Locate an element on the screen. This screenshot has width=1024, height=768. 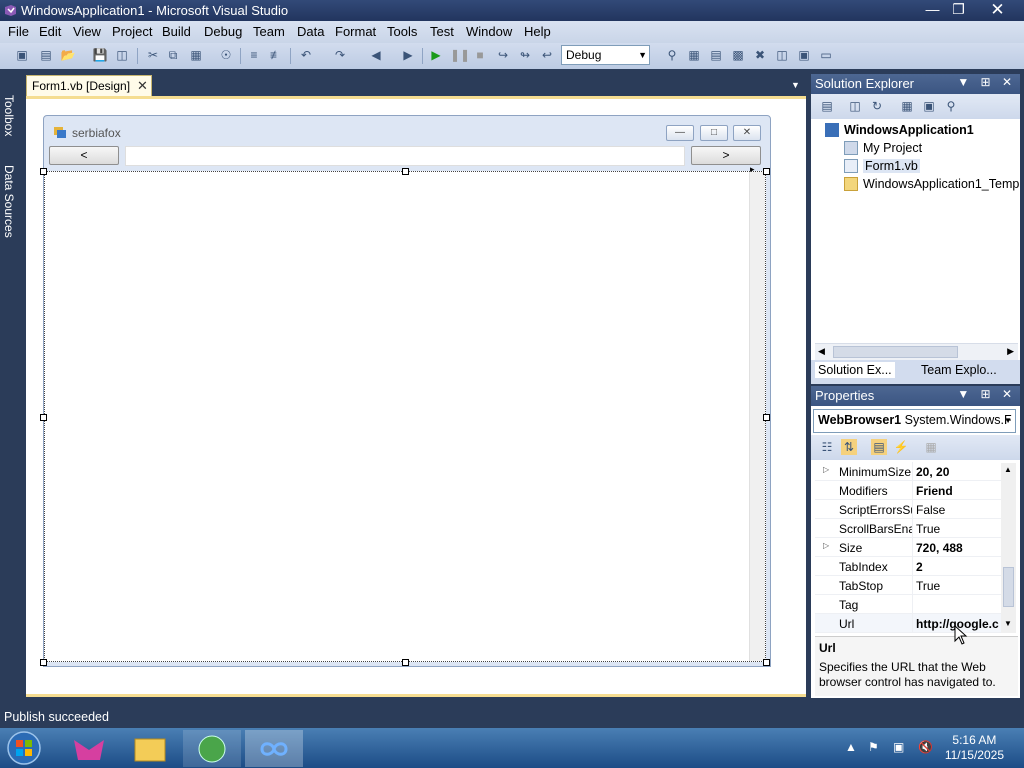
comment-icon: ≡ is located at coordinates (254, 55).